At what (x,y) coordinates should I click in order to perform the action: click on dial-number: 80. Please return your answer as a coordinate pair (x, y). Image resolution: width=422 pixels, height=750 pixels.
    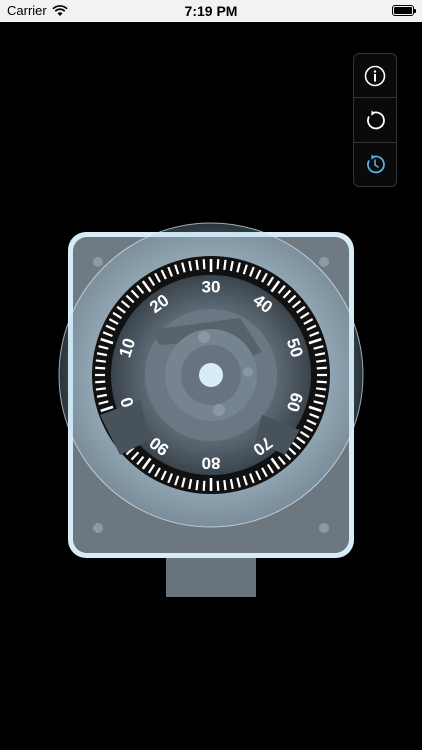
    Looking at the image, I should click on (211, 463).